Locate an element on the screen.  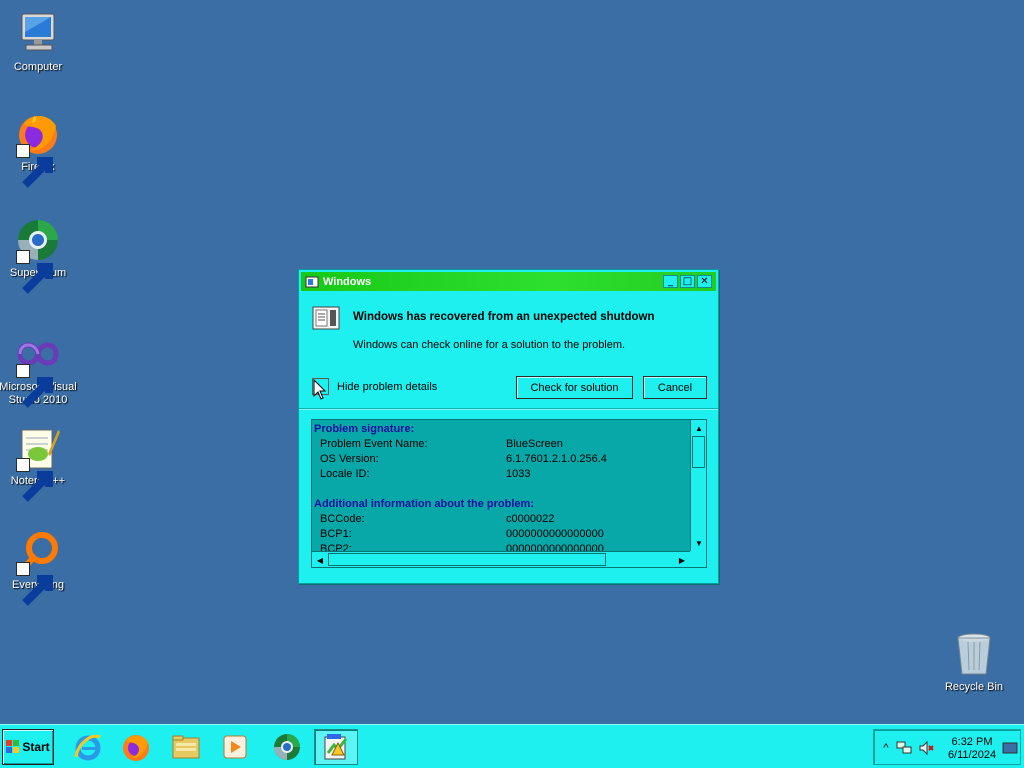
detail-row: BCCode: c0000022 is located at coordinates (502, 519).